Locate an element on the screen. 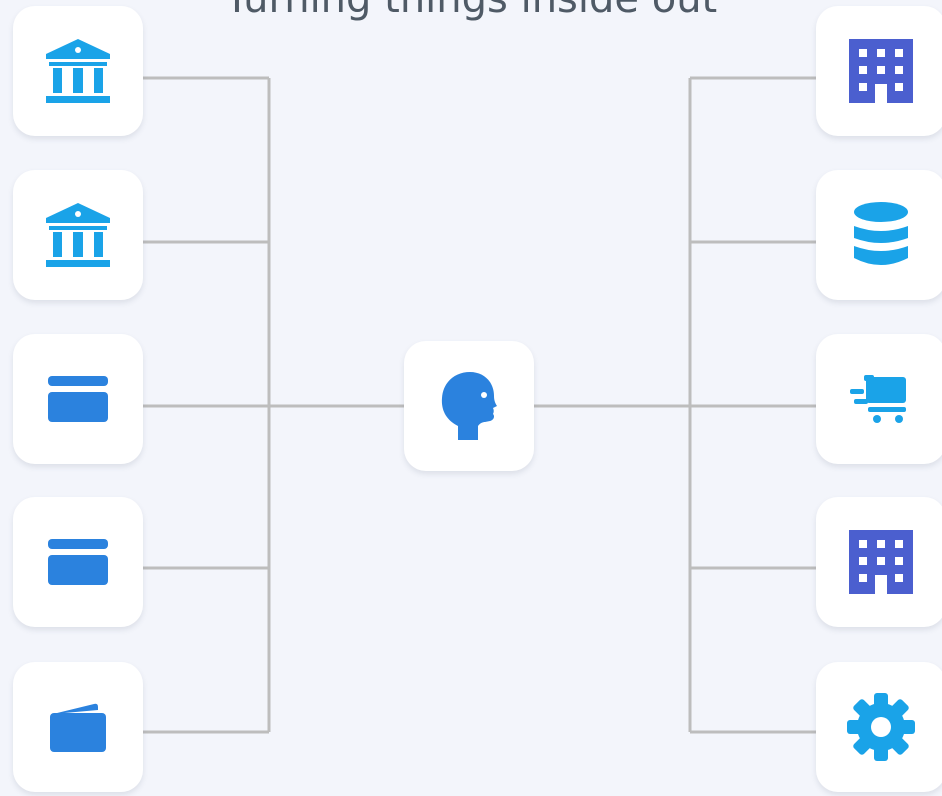 This screenshot has height=796, width=942. gear-icon is located at coordinates (881, 727).